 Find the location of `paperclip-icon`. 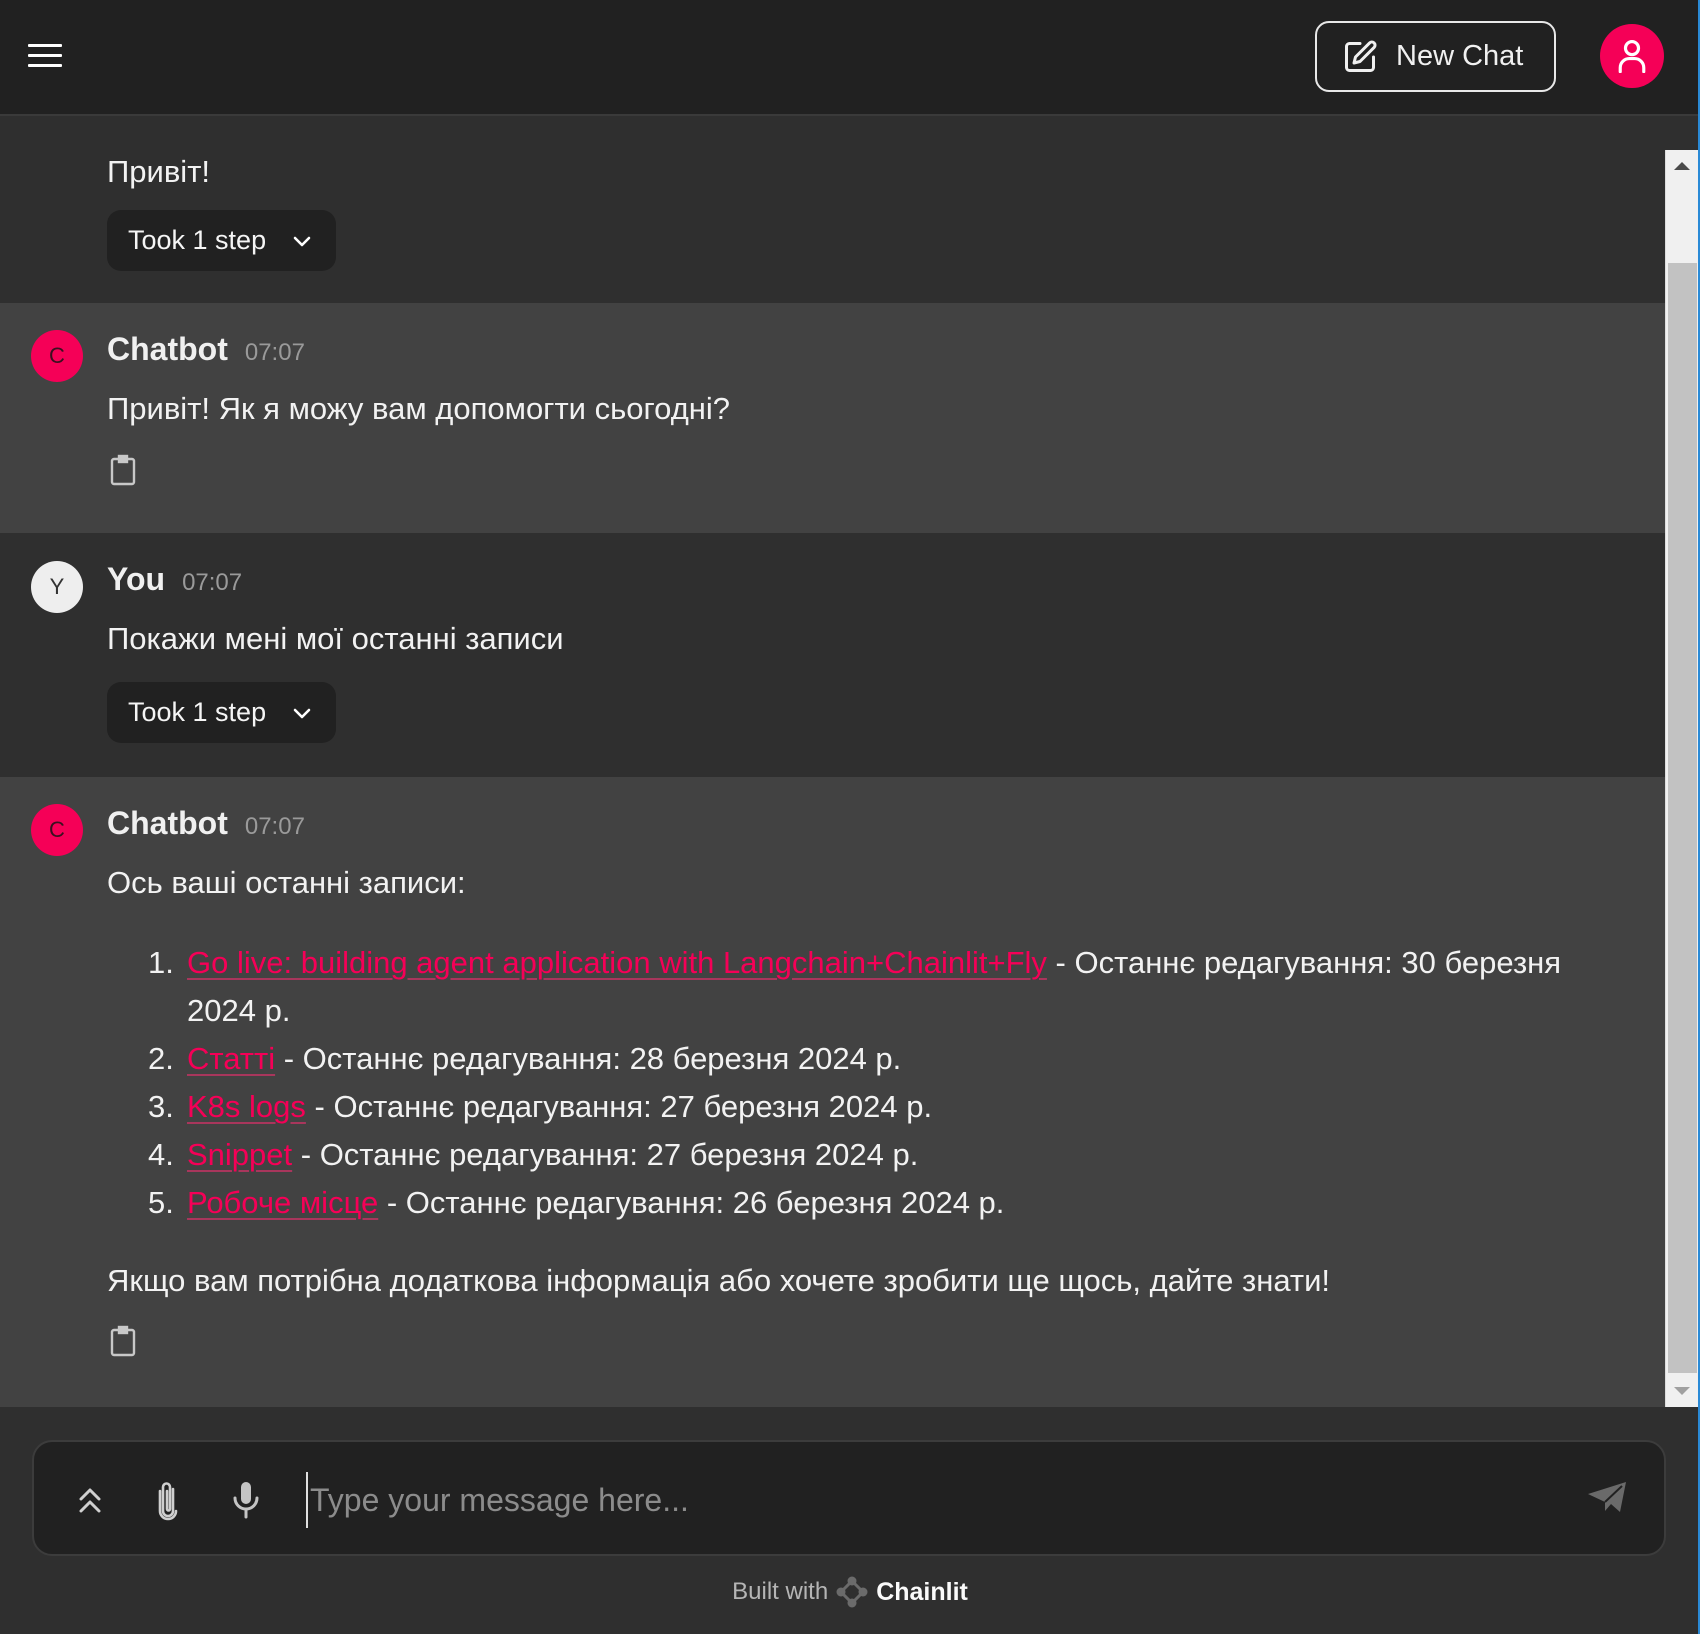

paperclip-icon is located at coordinates (168, 1500).